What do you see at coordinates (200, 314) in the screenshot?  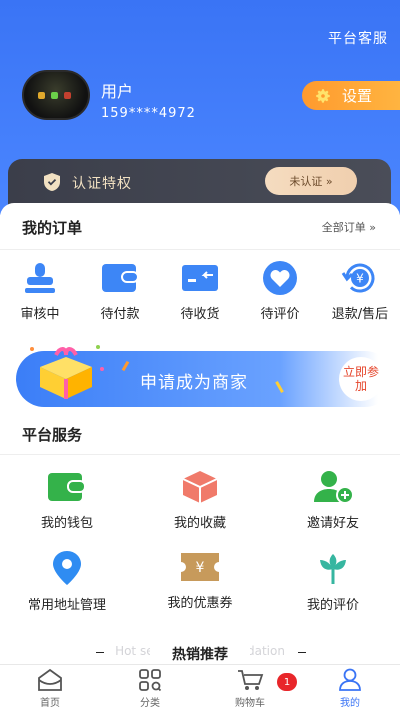 I see `order-item-label: 待收货` at bounding box center [200, 314].